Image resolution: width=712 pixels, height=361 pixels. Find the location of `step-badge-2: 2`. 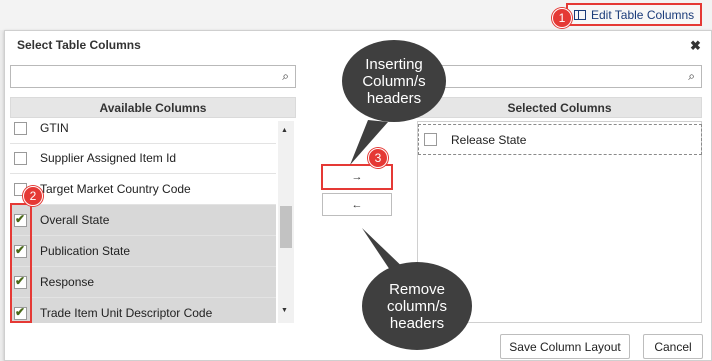

step-badge-2: 2 is located at coordinates (33, 196).